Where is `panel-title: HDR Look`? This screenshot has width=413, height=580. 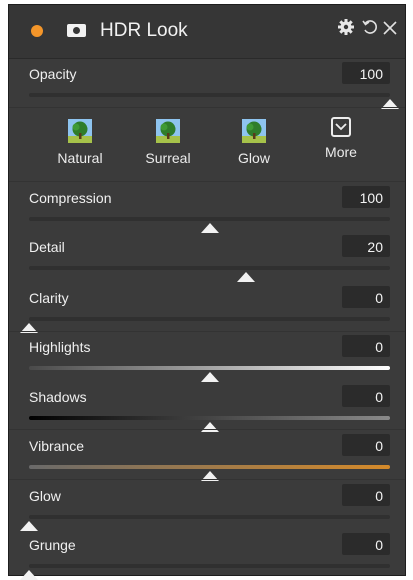 panel-title: HDR Look is located at coordinates (144, 30).